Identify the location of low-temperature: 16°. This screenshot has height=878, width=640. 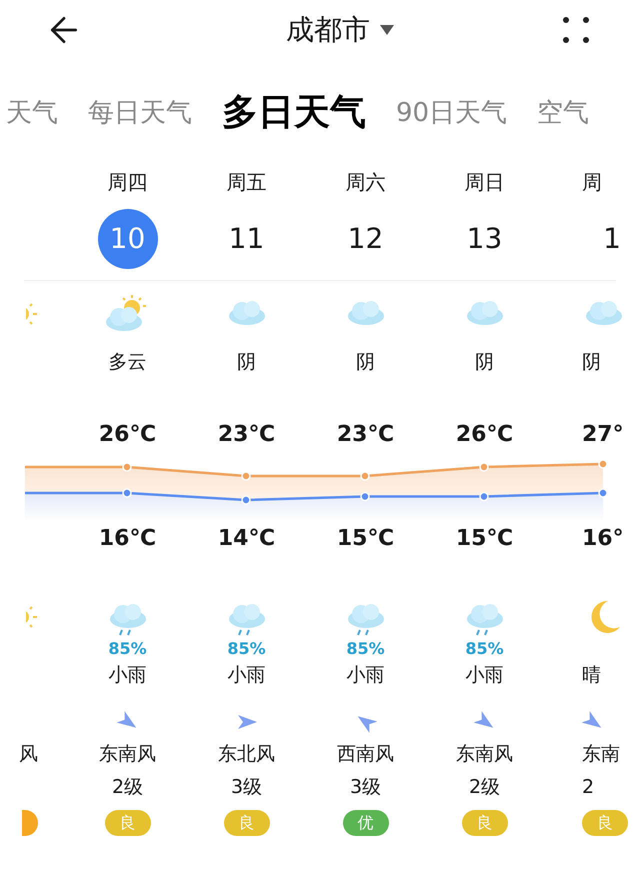
(603, 538).